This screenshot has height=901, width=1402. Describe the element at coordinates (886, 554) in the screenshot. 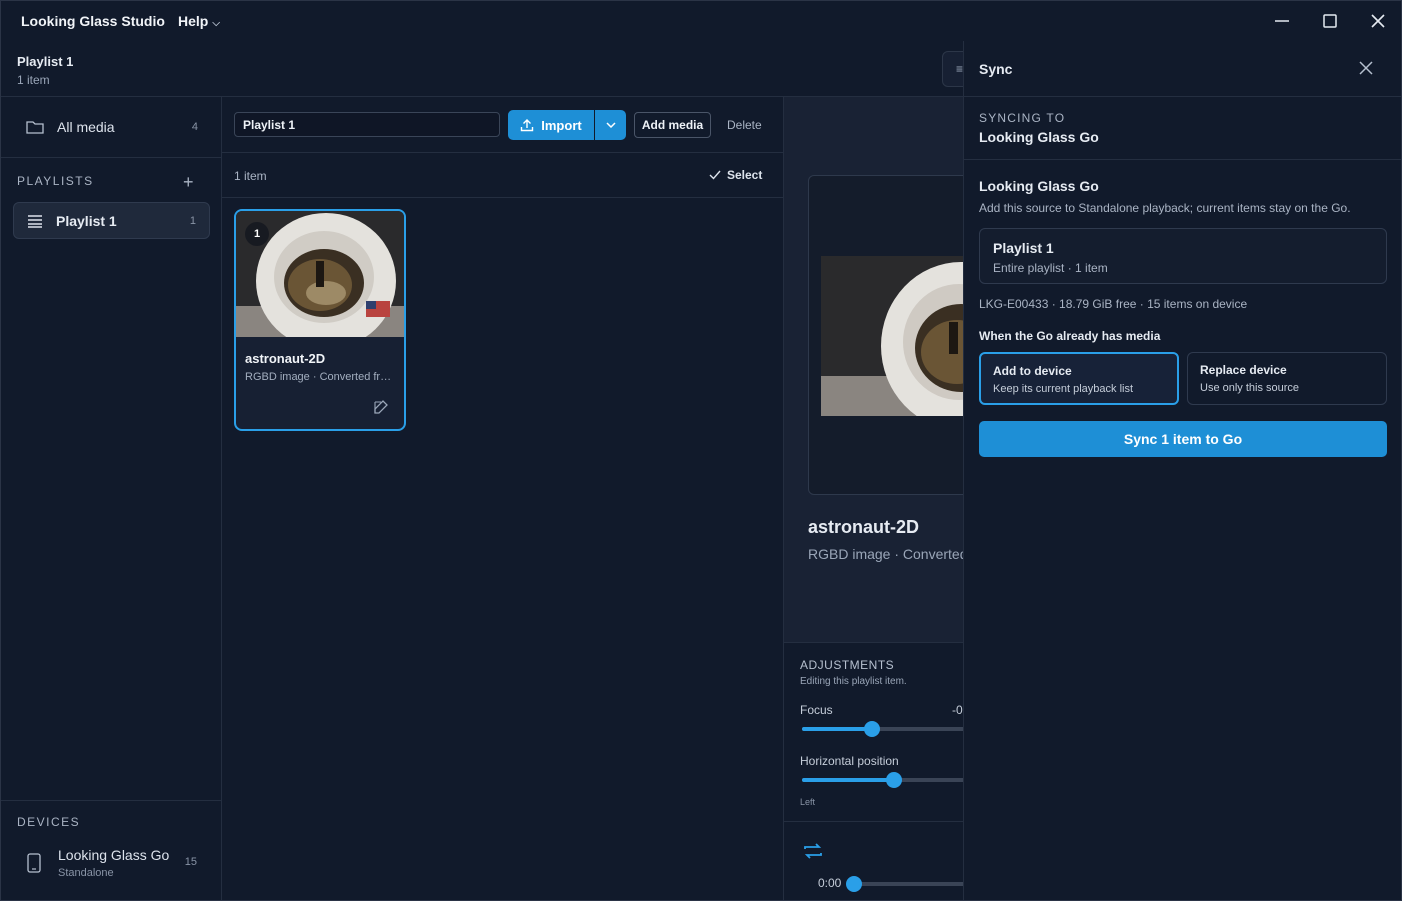

I see `preview-meta: RGBD image · Converted` at that location.